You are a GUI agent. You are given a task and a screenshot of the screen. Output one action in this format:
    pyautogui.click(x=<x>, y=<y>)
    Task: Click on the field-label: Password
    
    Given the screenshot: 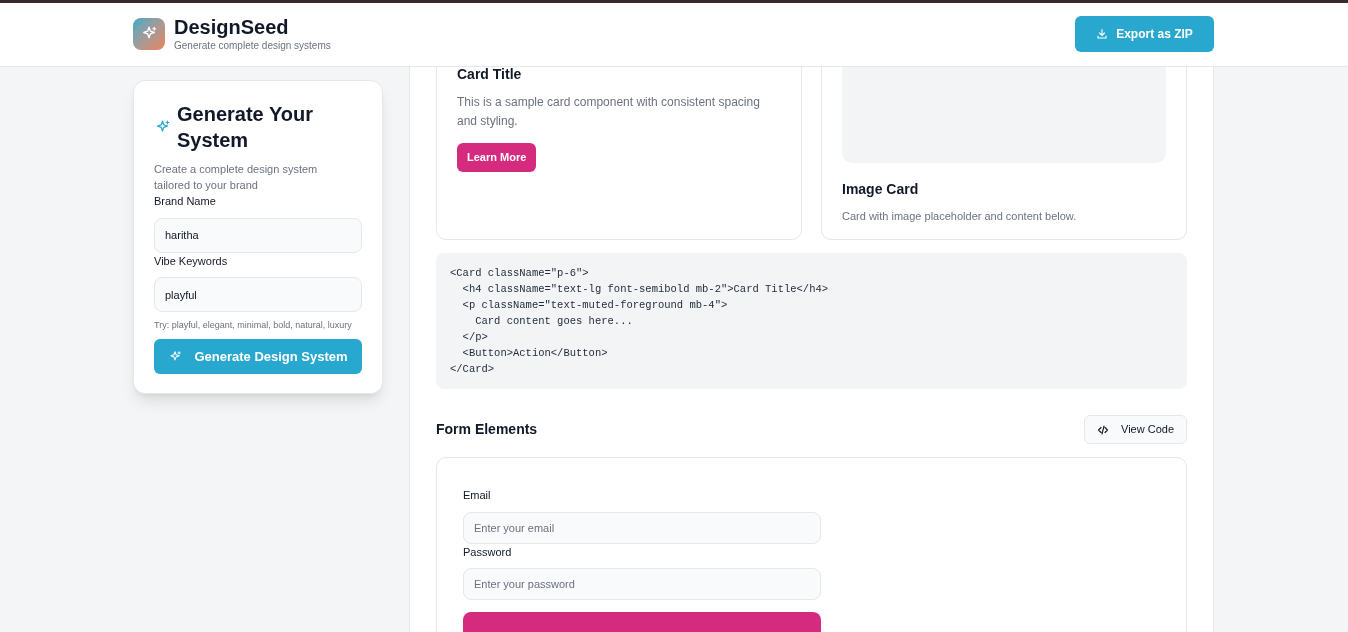 What is the action you would take?
    pyautogui.click(x=488, y=552)
    